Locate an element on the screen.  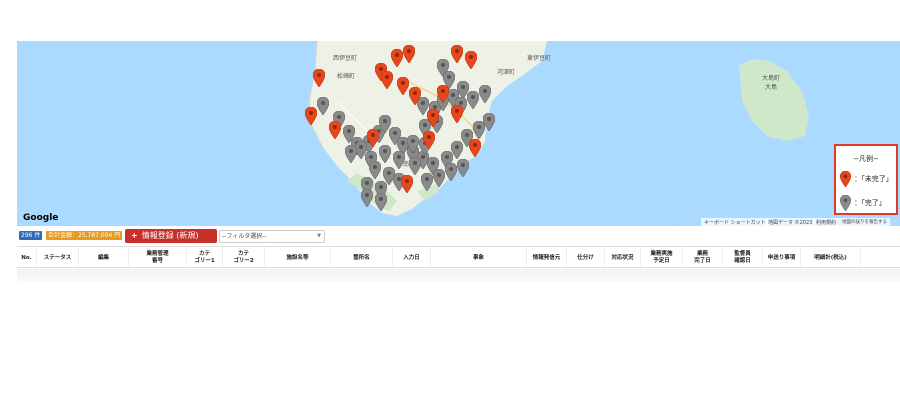
google-logo: Google is located at coordinates (41, 218).